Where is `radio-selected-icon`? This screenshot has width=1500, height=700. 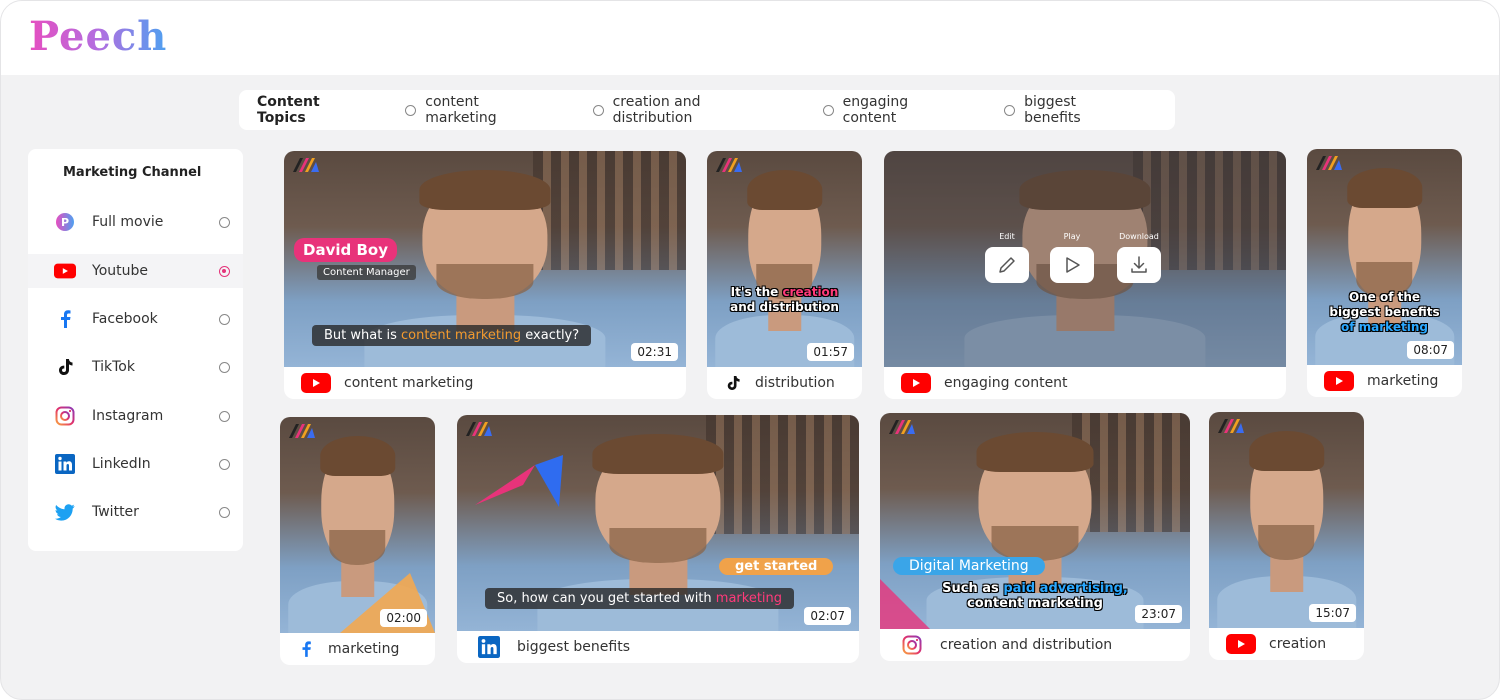
radio-selected-icon is located at coordinates (224, 271).